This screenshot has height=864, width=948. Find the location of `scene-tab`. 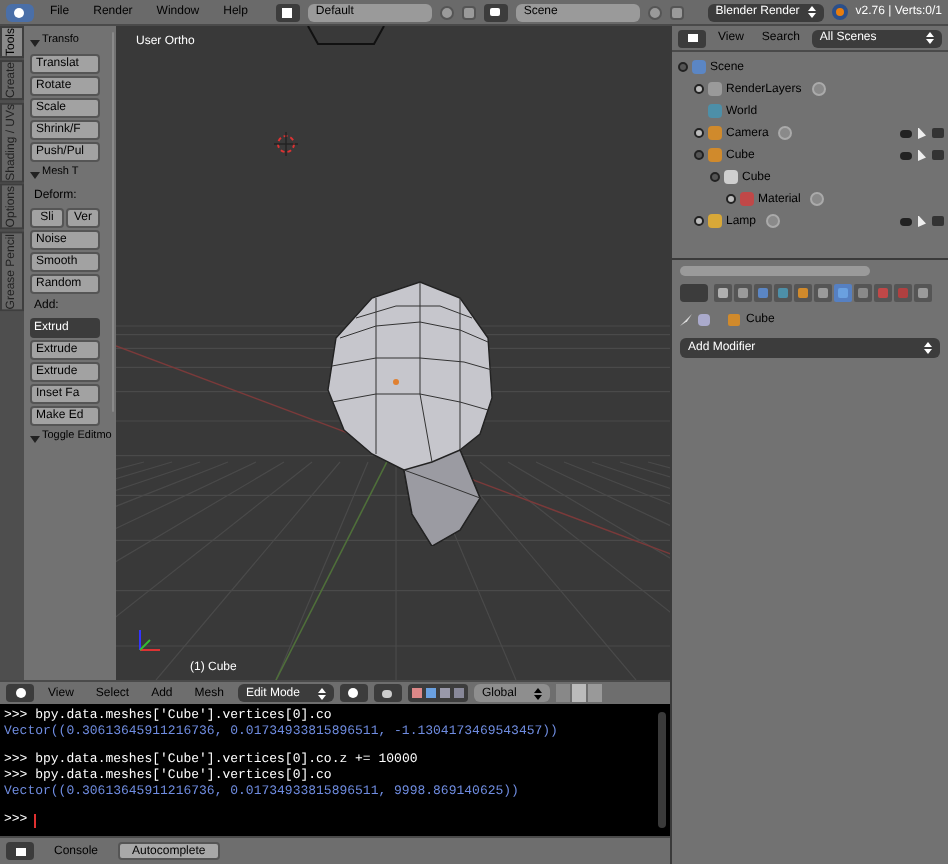

scene-tab is located at coordinates (763, 293).